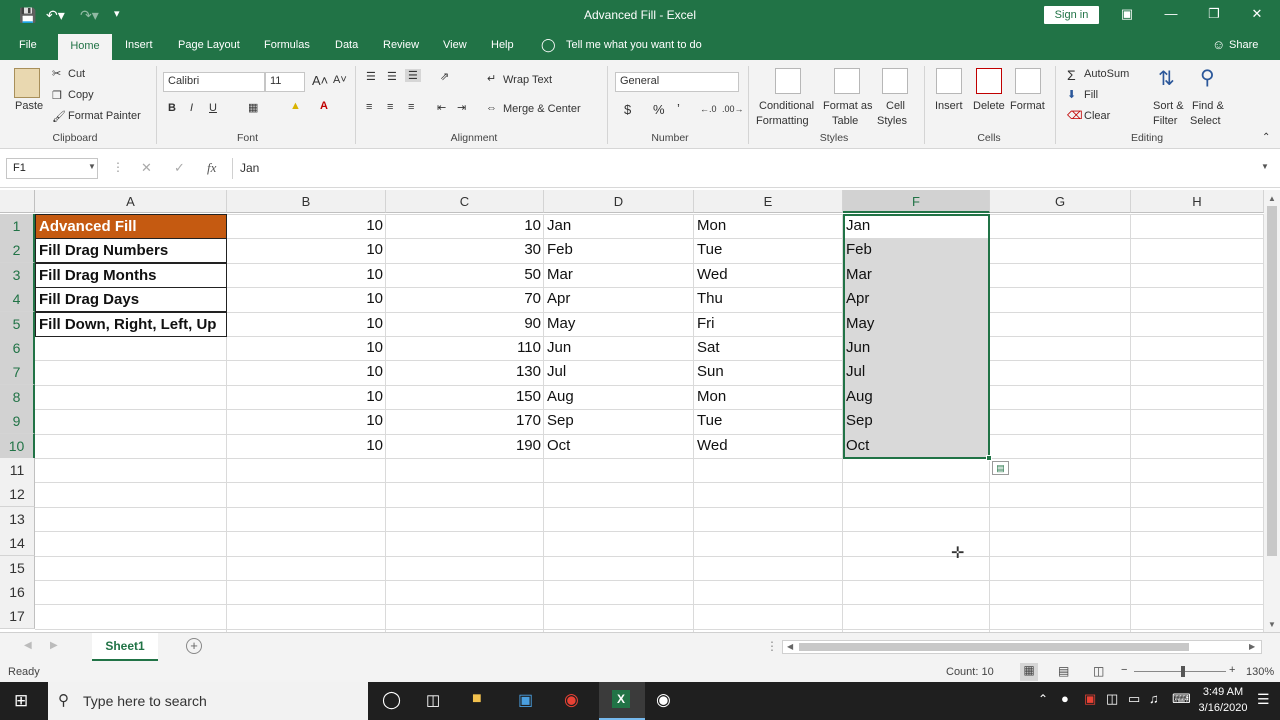  What do you see at coordinates (28, 45) in the screenshot?
I see `tab-file: File` at bounding box center [28, 45].